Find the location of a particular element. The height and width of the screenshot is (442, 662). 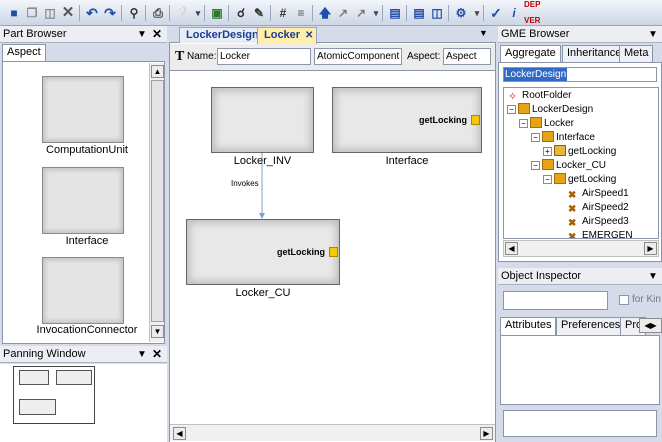

browser-search-input: LockerDesign is located at coordinates (580, 74).